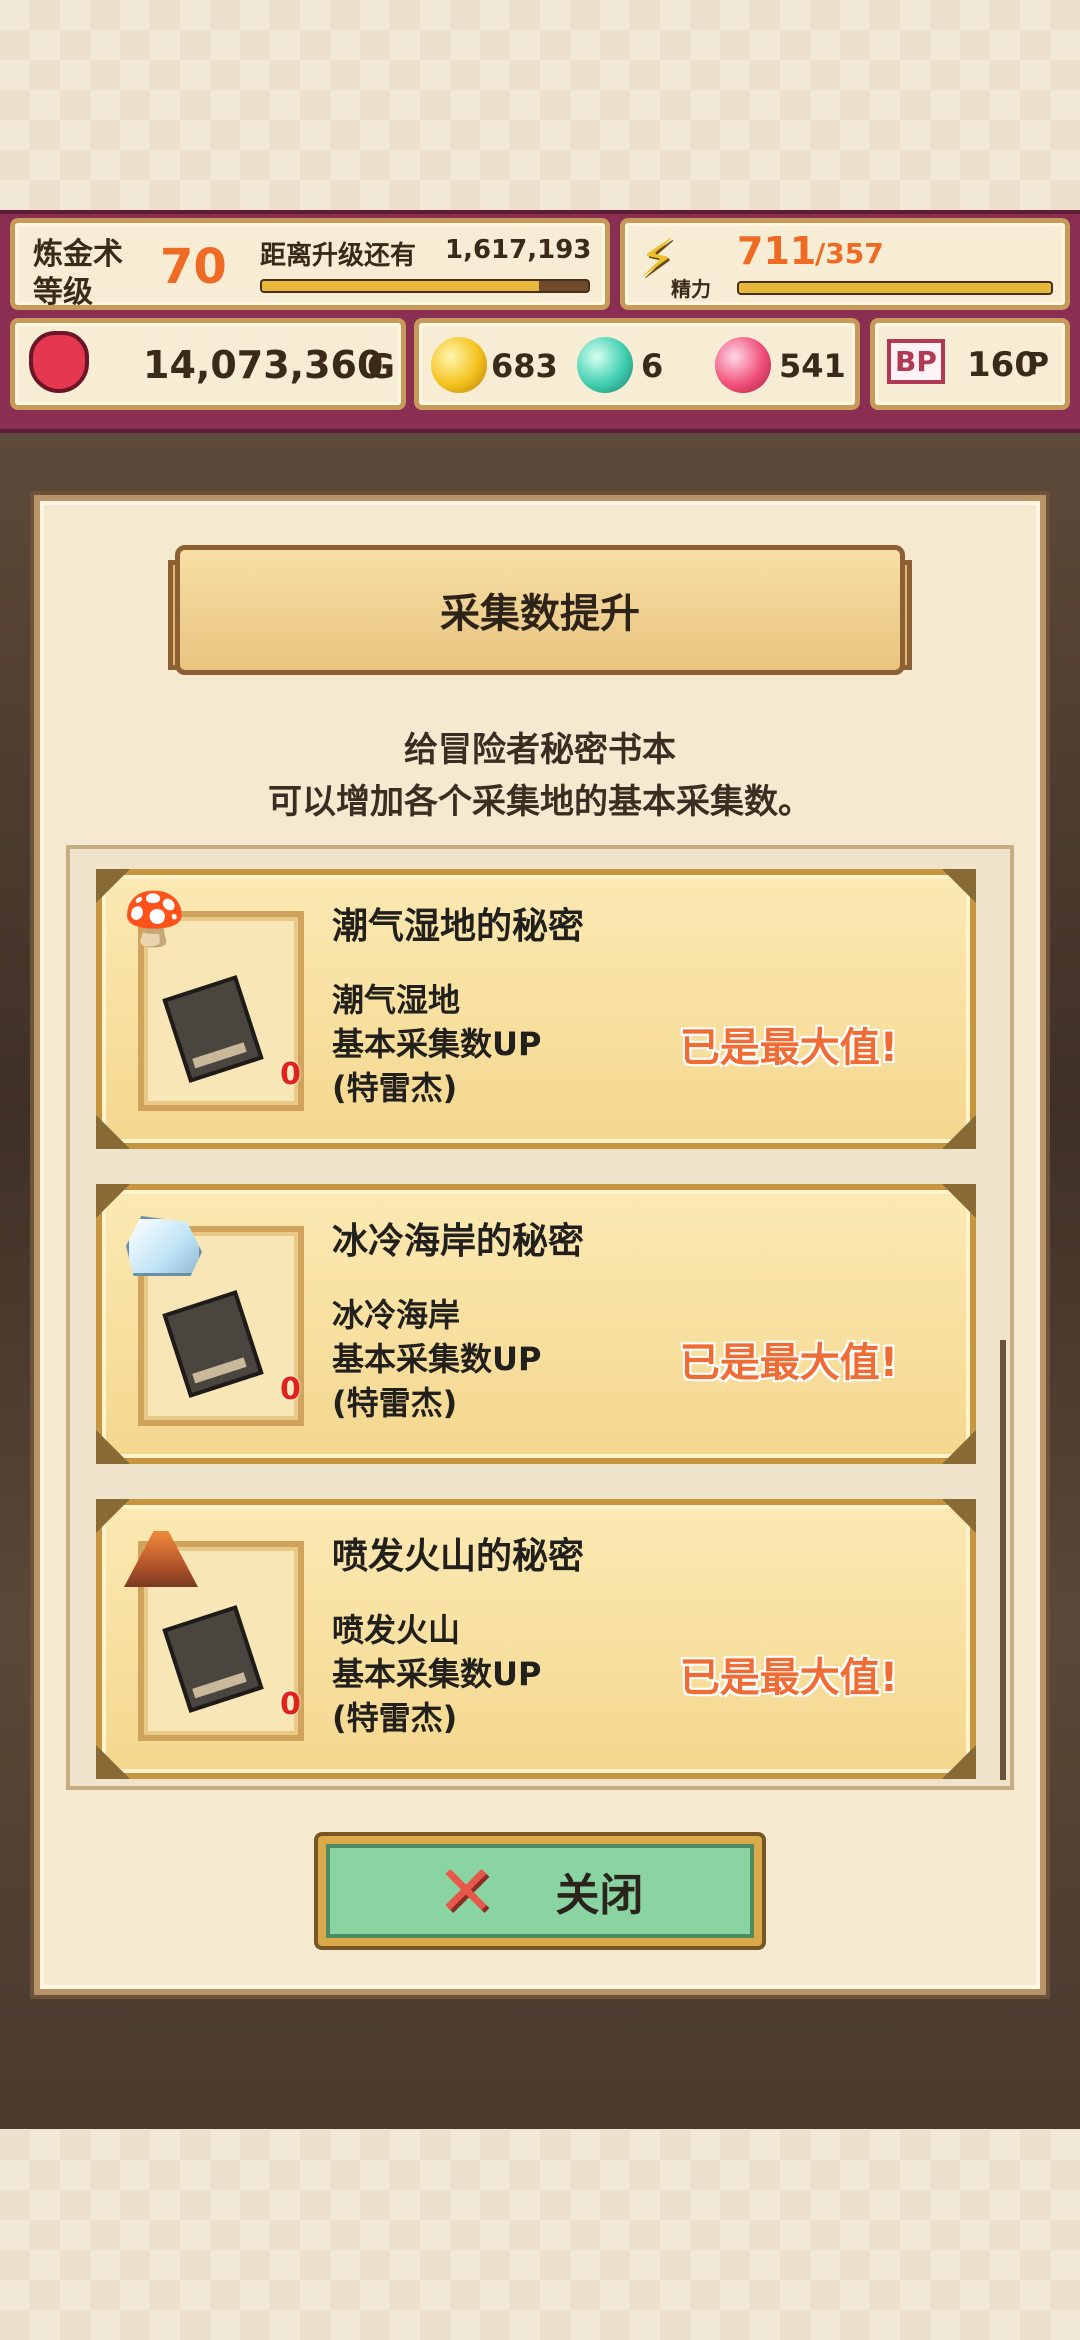 The height and width of the screenshot is (2340, 1080). What do you see at coordinates (536, 1324) in the screenshot?
I see `secret-card-coast: 0 冰冷海岸的秘密 冰冷海岸 基本采集数UP (特雷杰) 已是最大值!` at bounding box center [536, 1324].